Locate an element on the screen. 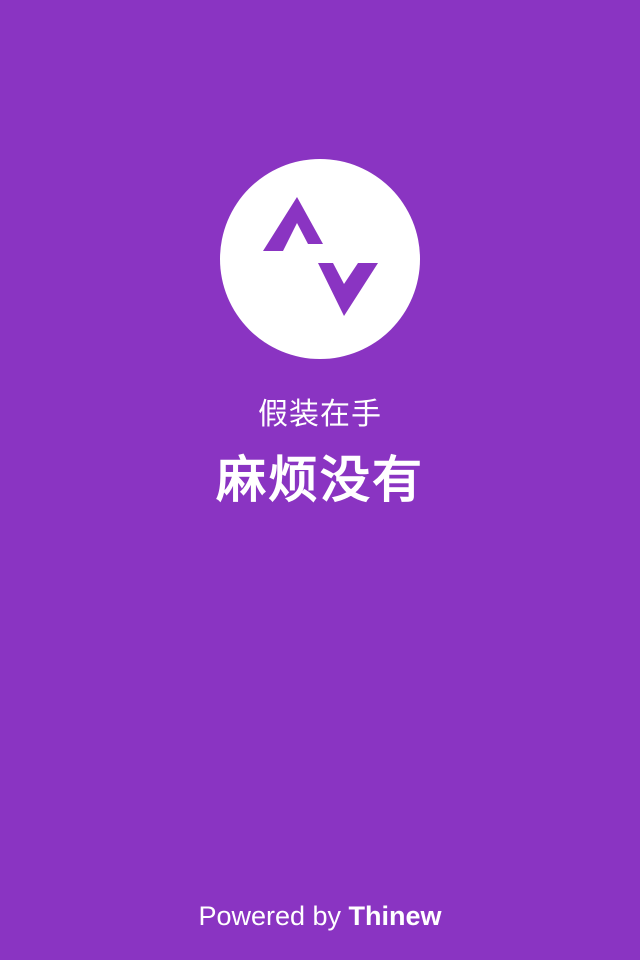 This screenshot has height=960, width=640. app-logo is located at coordinates (320, 259).